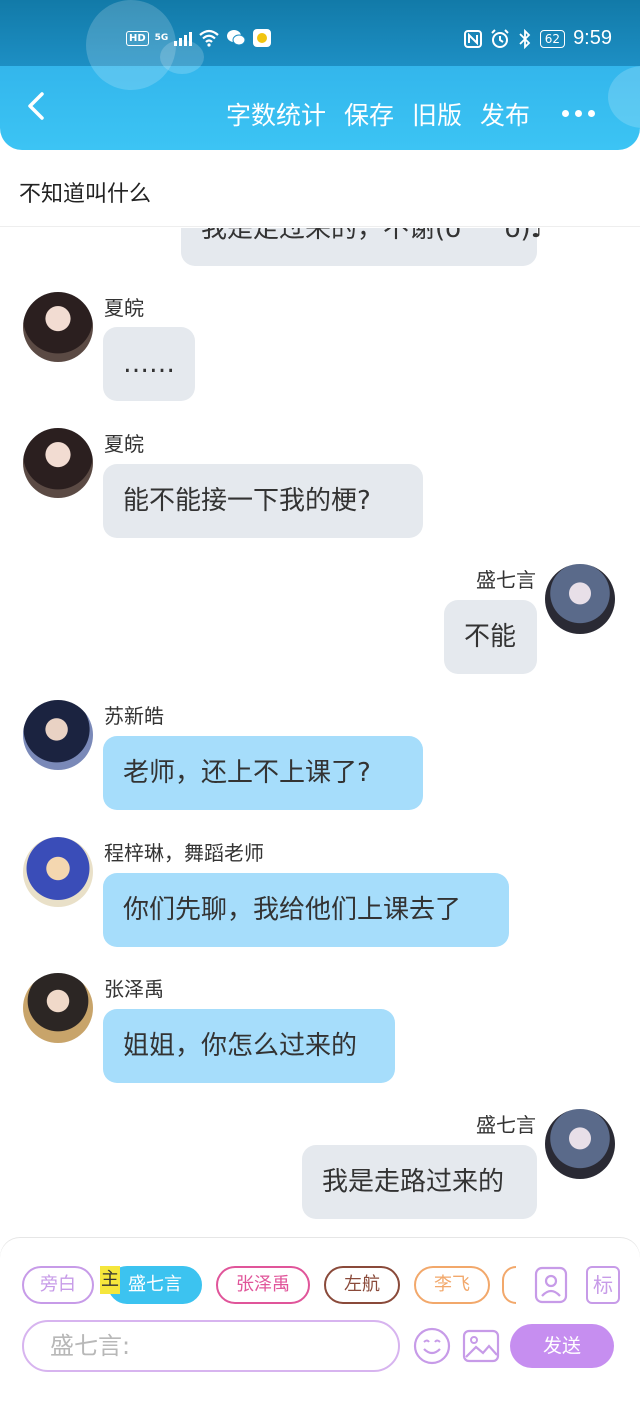 Image resolution: width=640 pixels, height=1408 pixels. I want to click on message-bubble: 不能, so click(490, 637).